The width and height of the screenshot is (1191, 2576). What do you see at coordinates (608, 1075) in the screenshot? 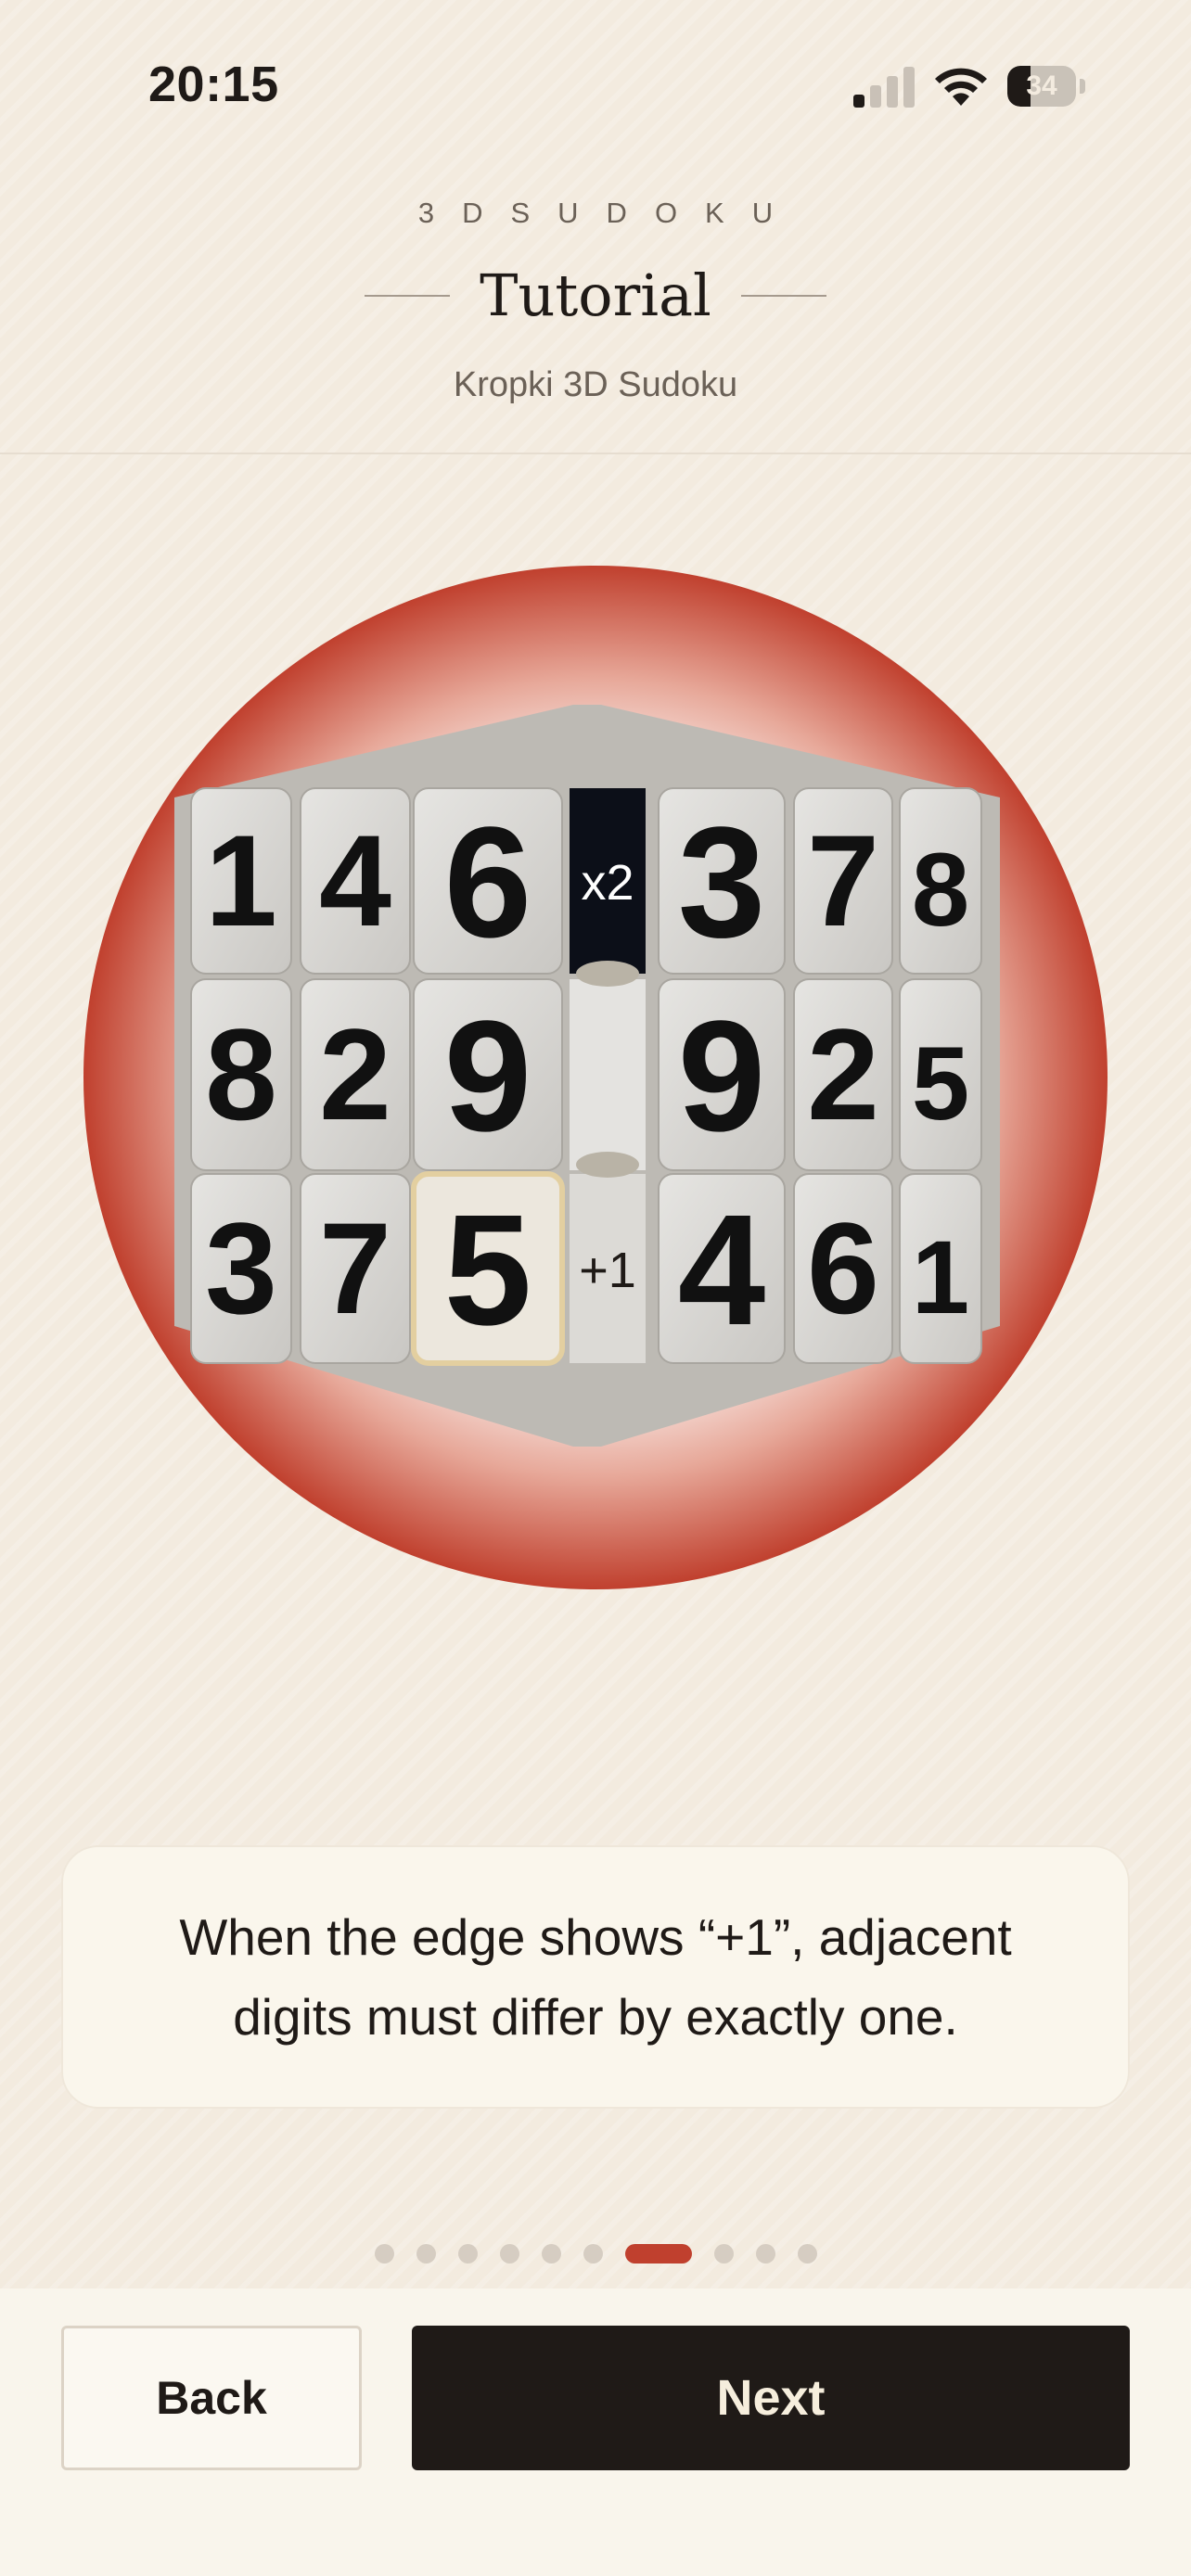
I see `cube-edge-segment` at bounding box center [608, 1075].